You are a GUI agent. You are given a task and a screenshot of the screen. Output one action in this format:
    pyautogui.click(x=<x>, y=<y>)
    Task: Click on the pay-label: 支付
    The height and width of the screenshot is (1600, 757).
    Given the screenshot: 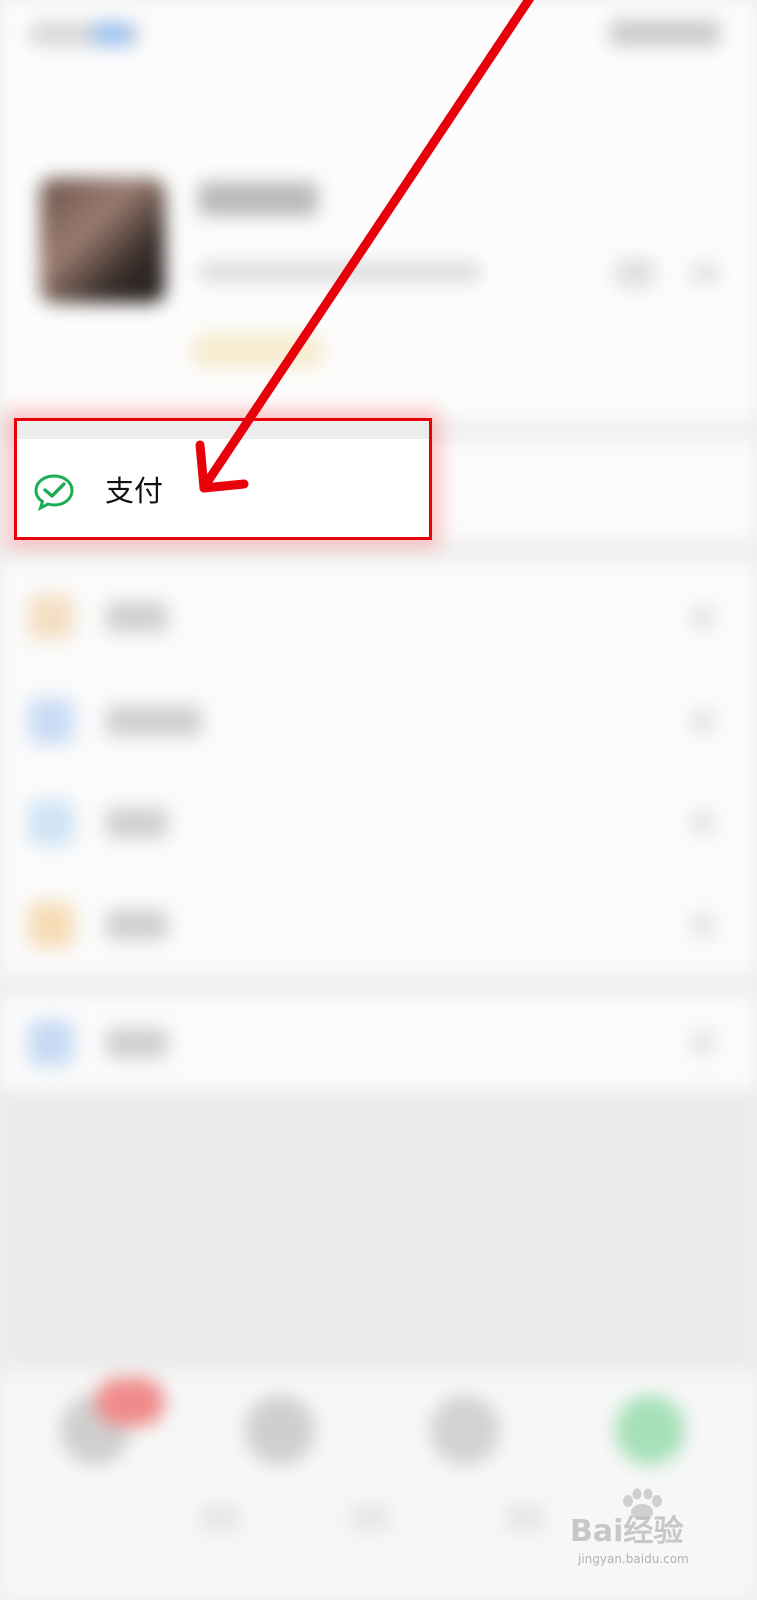 What is the action you would take?
    pyautogui.click(x=134, y=491)
    